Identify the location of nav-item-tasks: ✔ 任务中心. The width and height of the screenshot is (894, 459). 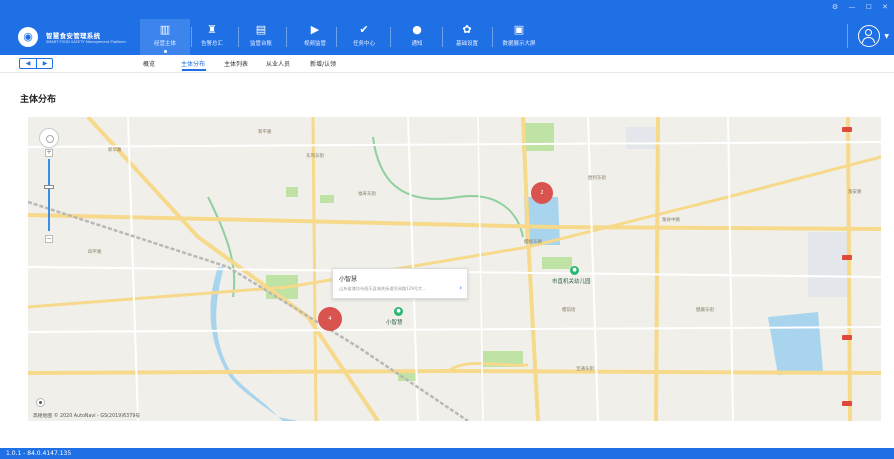
(364, 37).